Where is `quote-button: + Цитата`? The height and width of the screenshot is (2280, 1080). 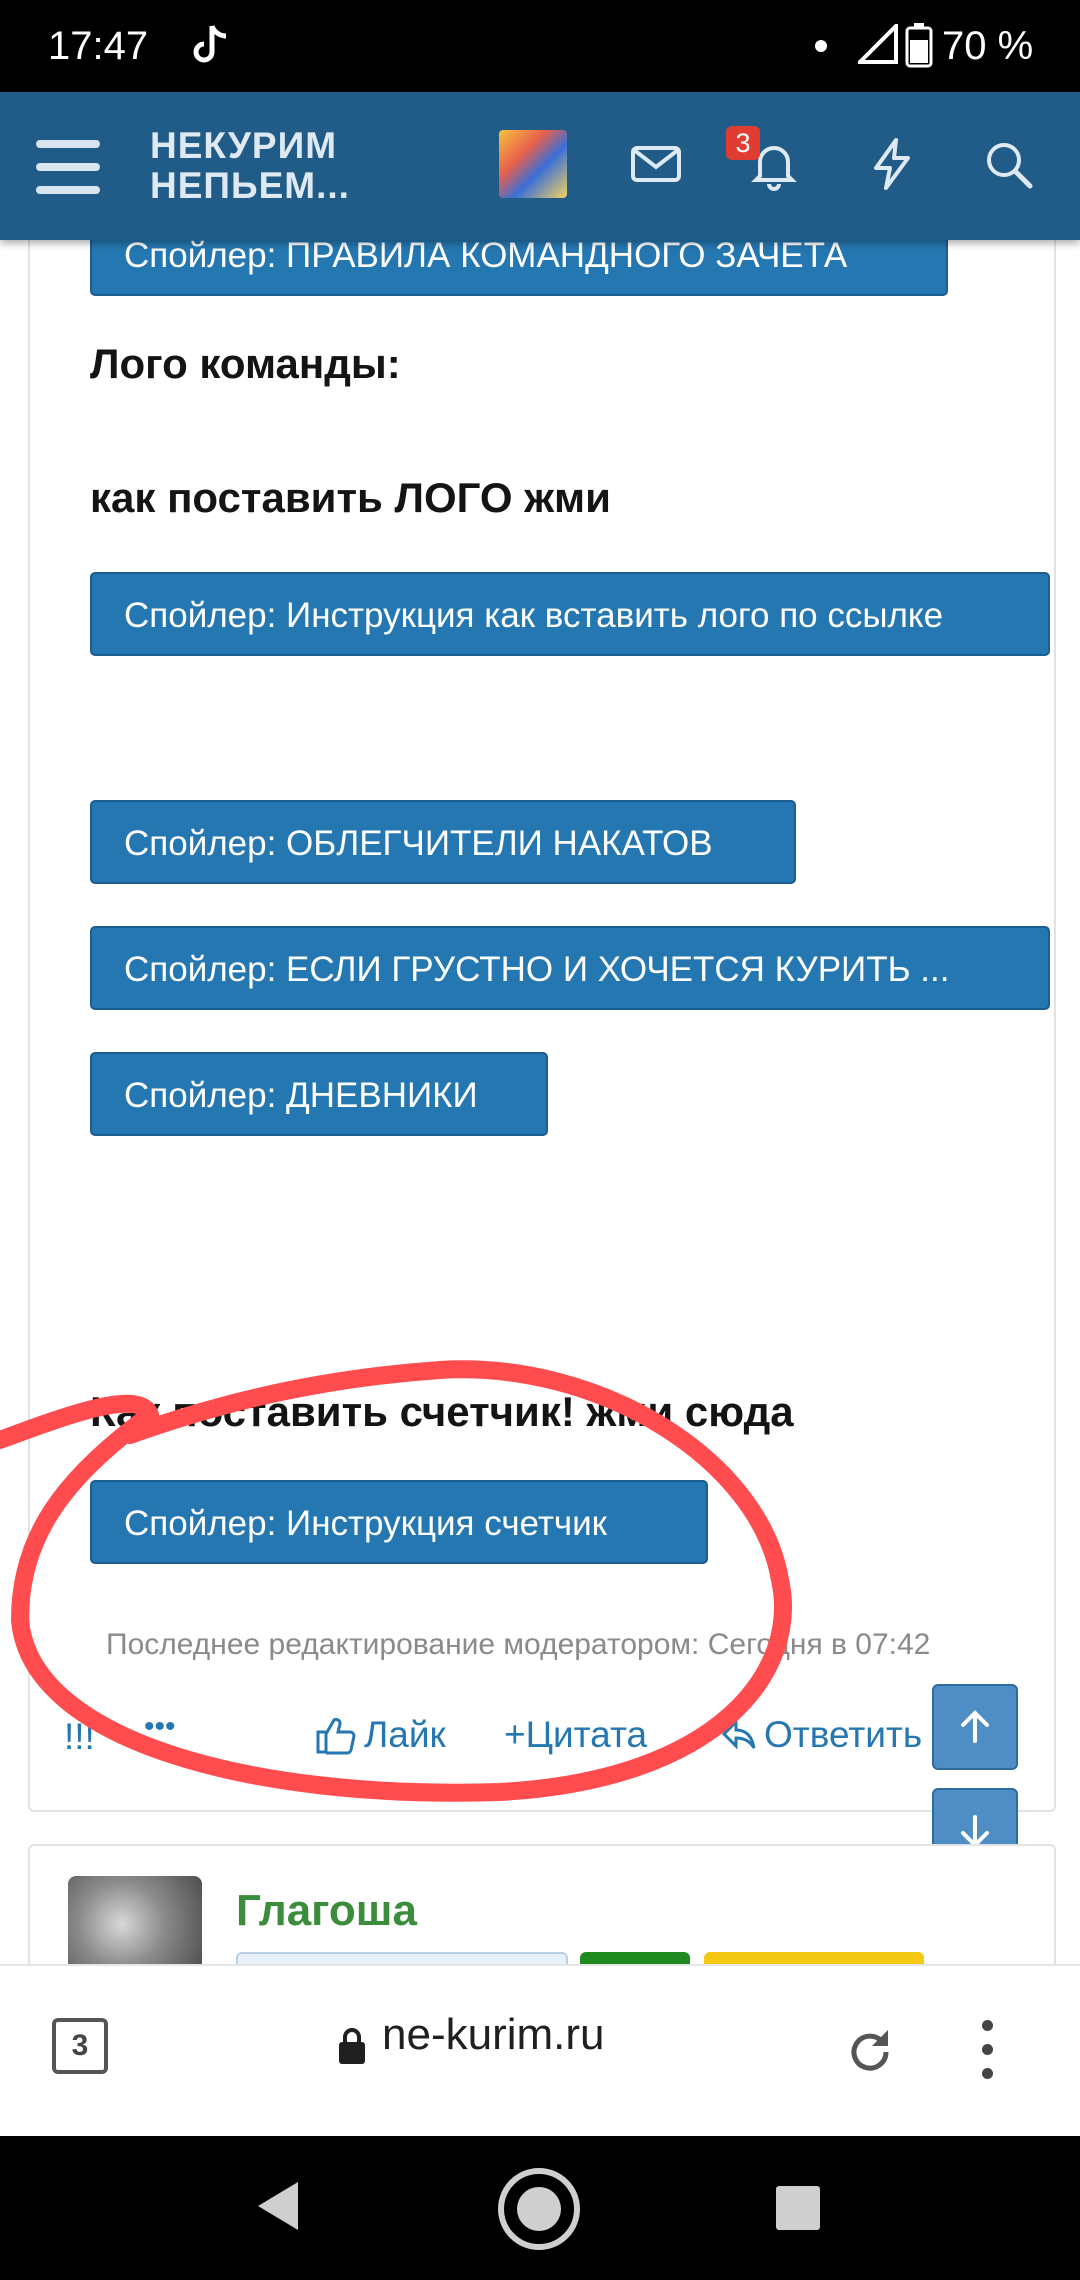
quote-button: + Цитата is located at coordinates (575, 1735).